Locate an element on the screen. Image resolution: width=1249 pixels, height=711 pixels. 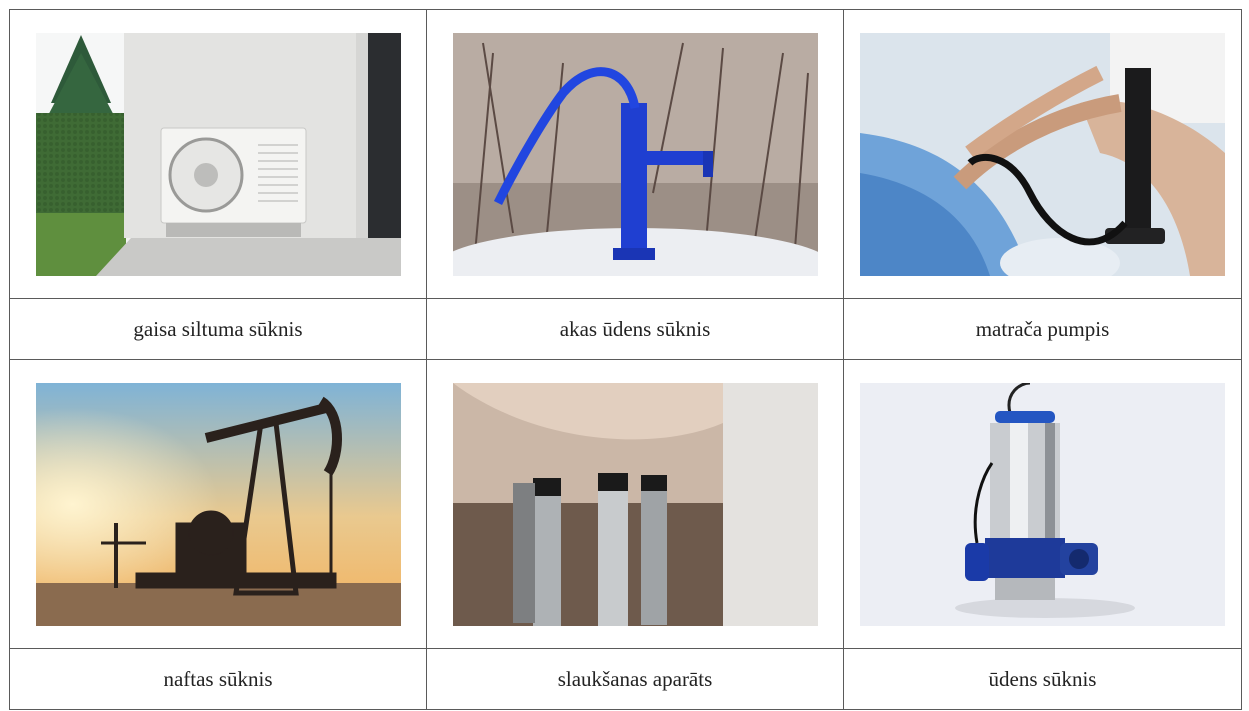
oil-pumpjack-photo is located at coordinates (218, 504).